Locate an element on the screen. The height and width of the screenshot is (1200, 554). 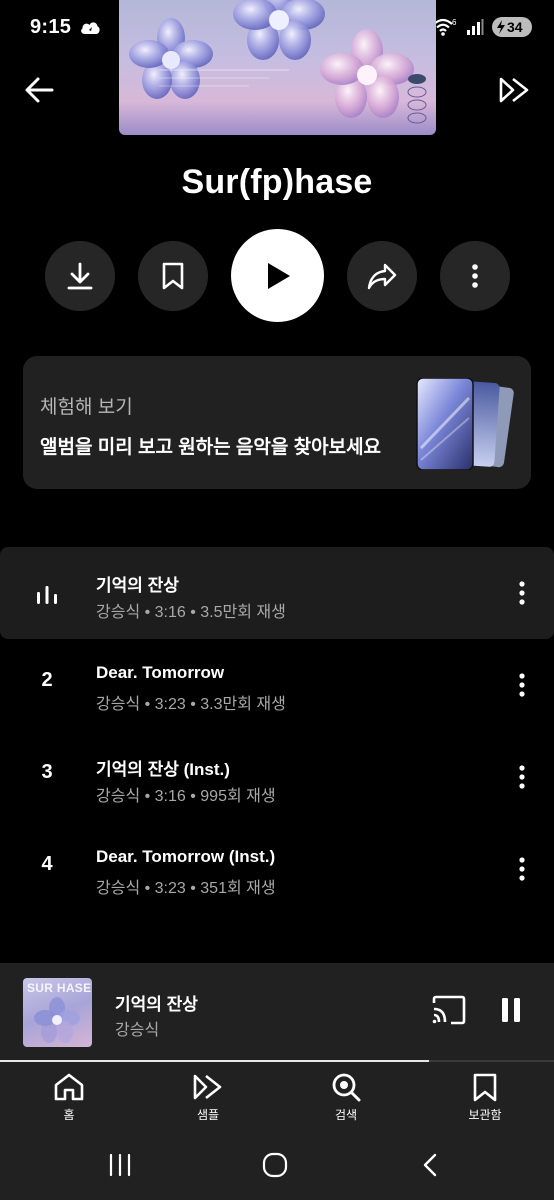
home-circle-icon is located at coordinates (275, 1165).